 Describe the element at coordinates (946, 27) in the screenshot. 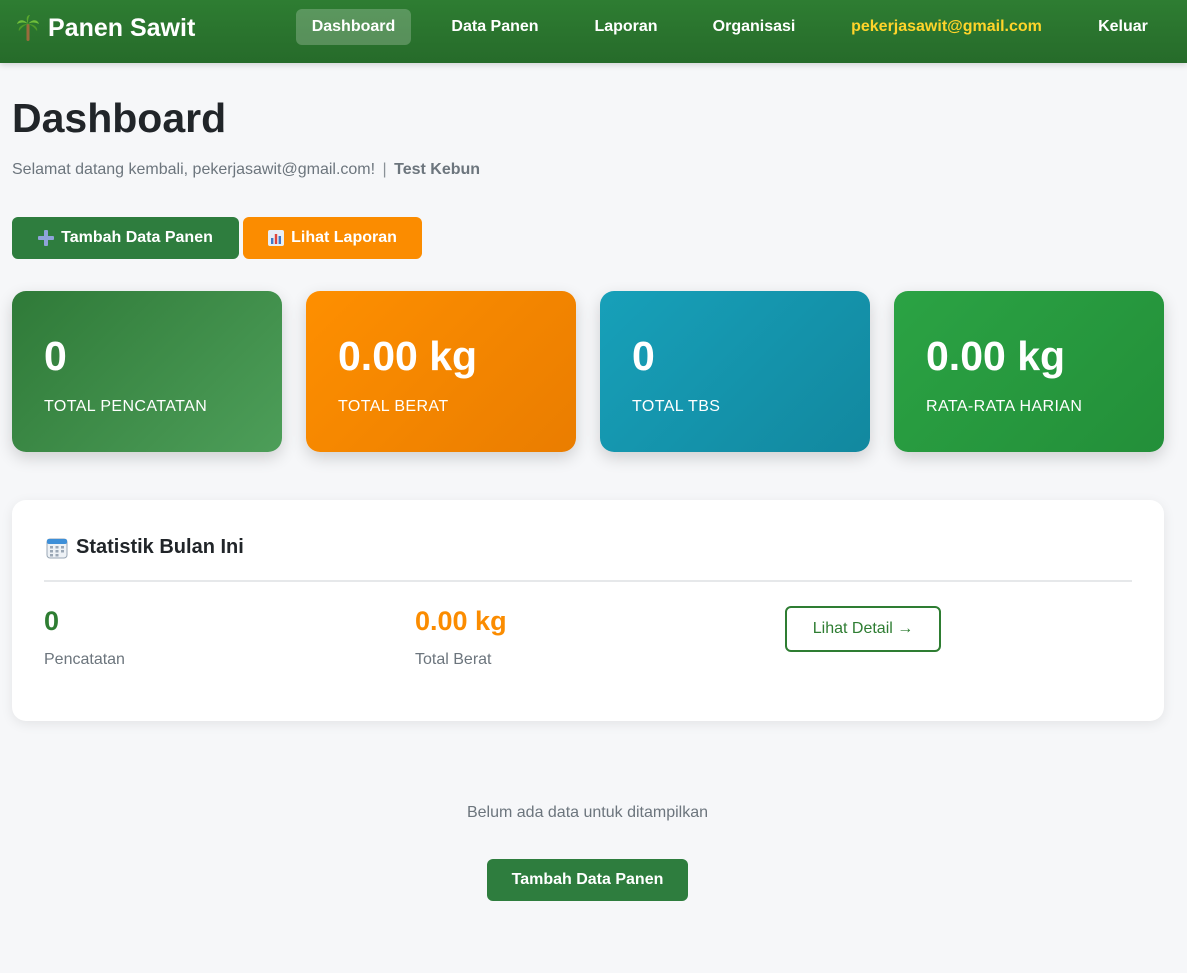

I see `nav-user-email: pekerjasawit@gmail.com` at that location.